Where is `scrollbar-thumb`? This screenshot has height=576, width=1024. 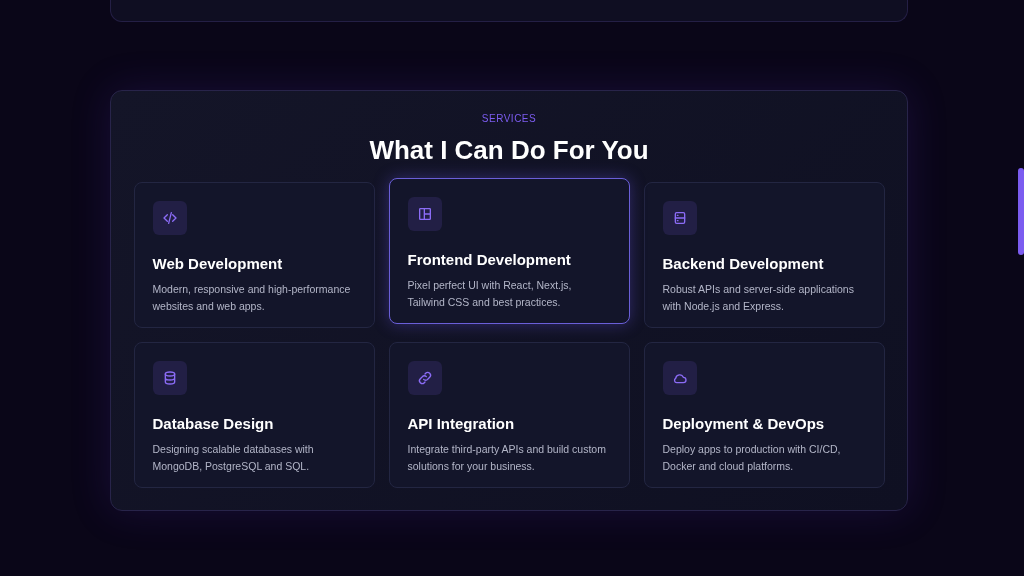
scrollbar-thumb is located at coordinates (1021, 211).